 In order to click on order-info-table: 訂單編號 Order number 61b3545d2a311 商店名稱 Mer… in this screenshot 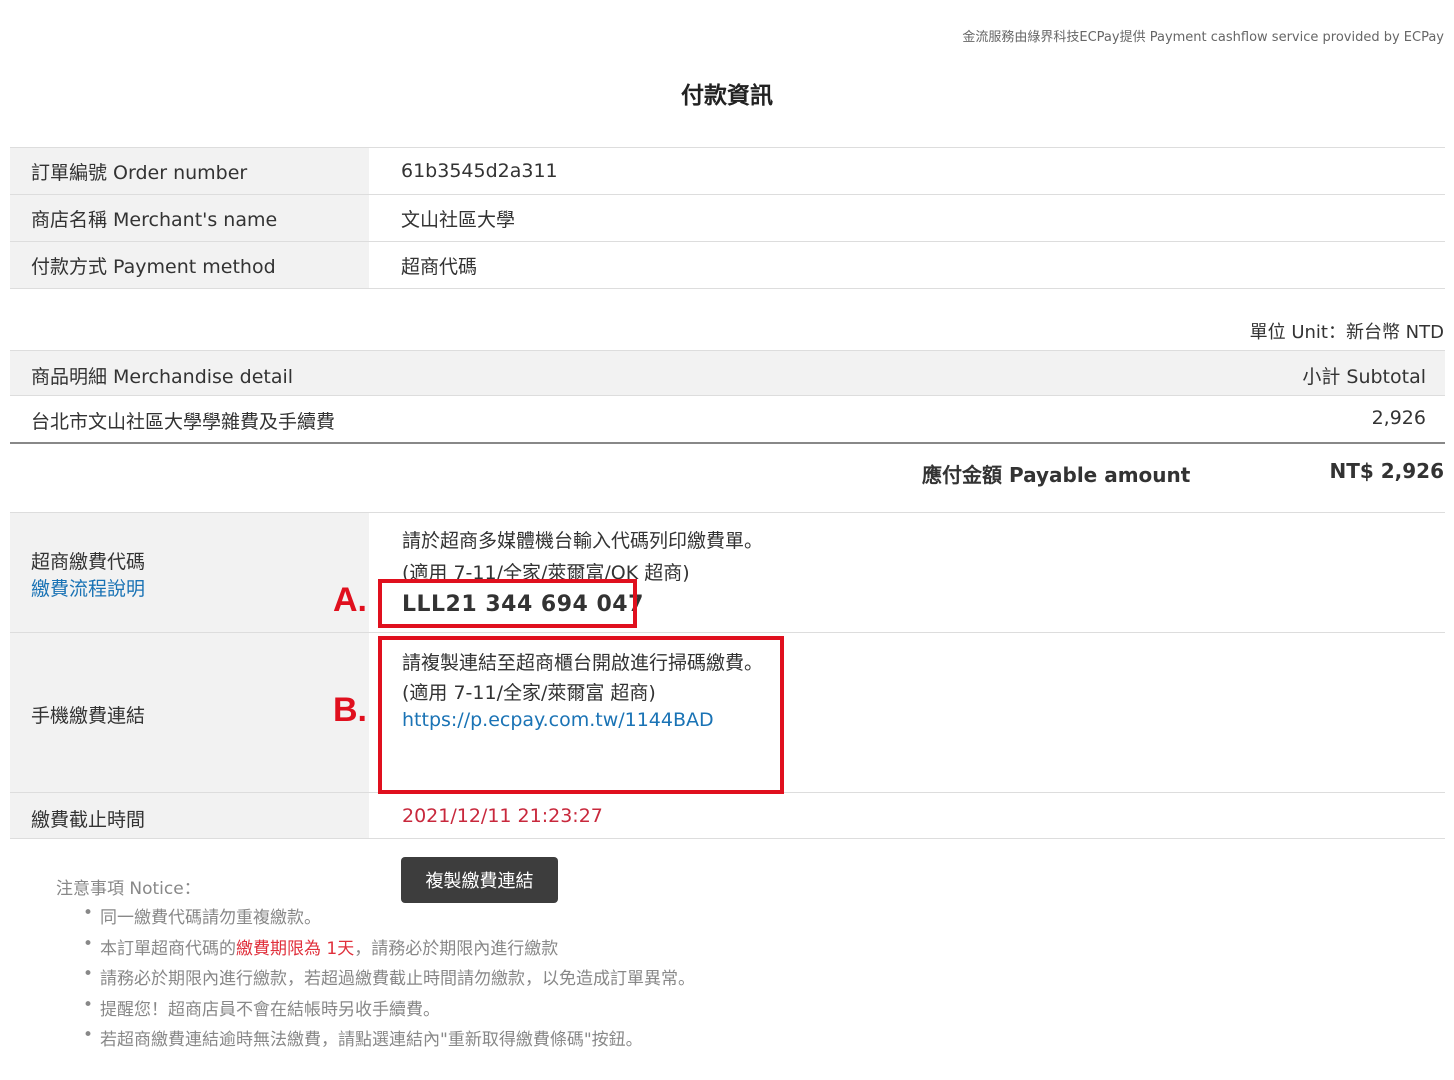, I will do `click(727, 218)`.